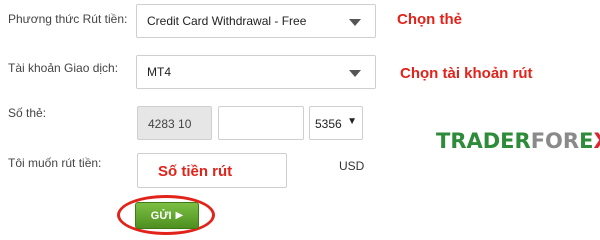 This screenshot has height=240, width=600. Describe the element at coordinates (586, 141) in the screenshot. I see `brand-part-e: E` at that location.